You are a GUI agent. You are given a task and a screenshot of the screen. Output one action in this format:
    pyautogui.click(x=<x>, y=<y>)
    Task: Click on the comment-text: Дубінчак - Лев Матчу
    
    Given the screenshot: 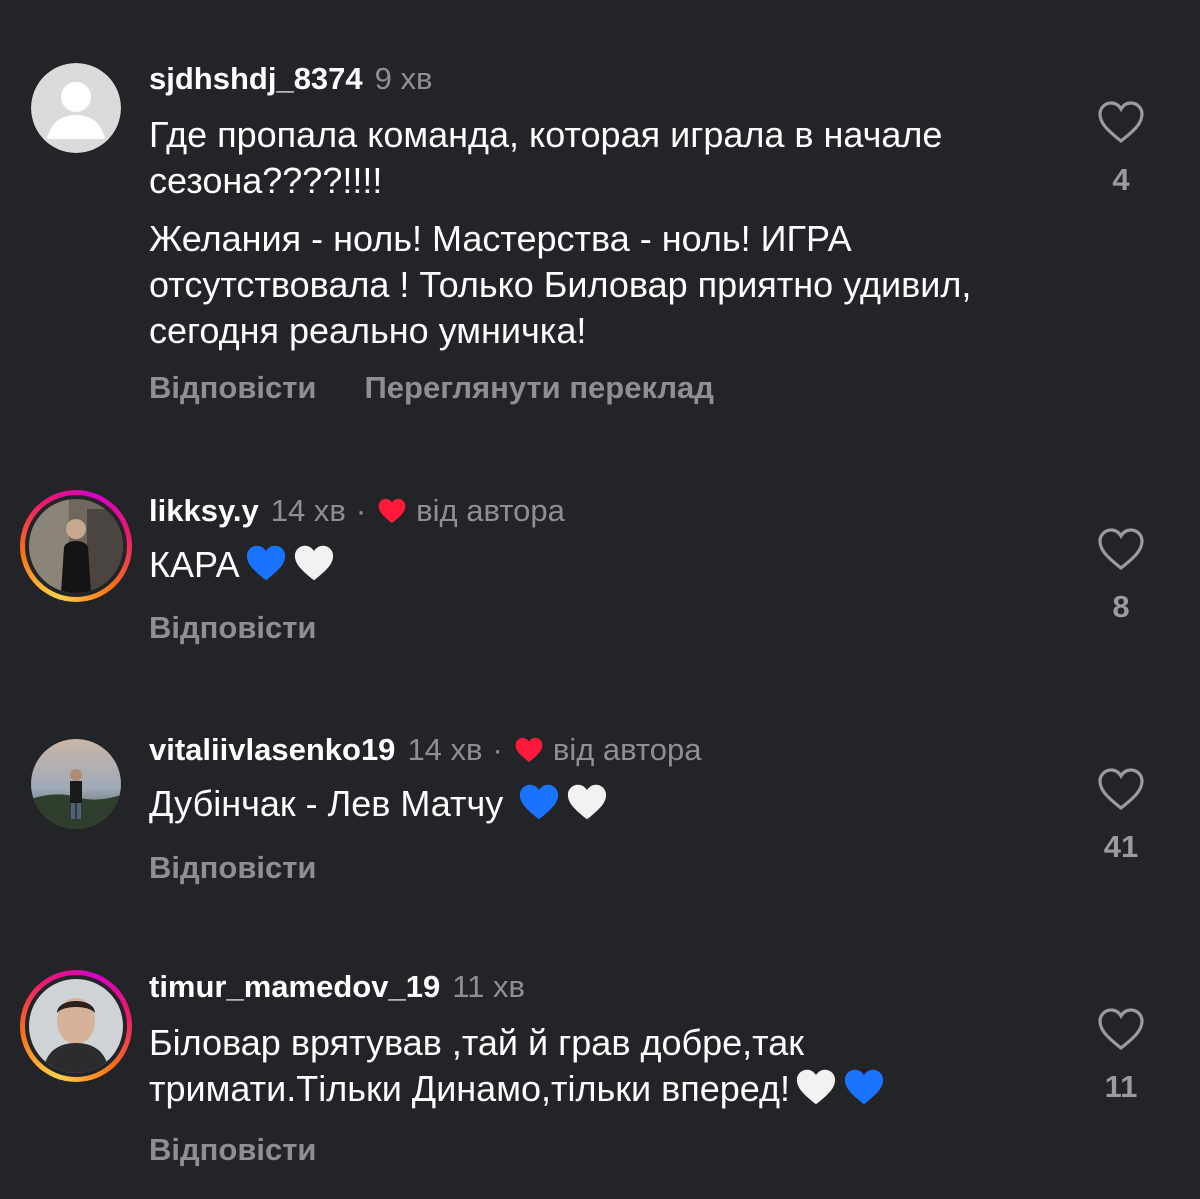 What is the action you would take?
    pyautogui.click(x=609, y=804)
    